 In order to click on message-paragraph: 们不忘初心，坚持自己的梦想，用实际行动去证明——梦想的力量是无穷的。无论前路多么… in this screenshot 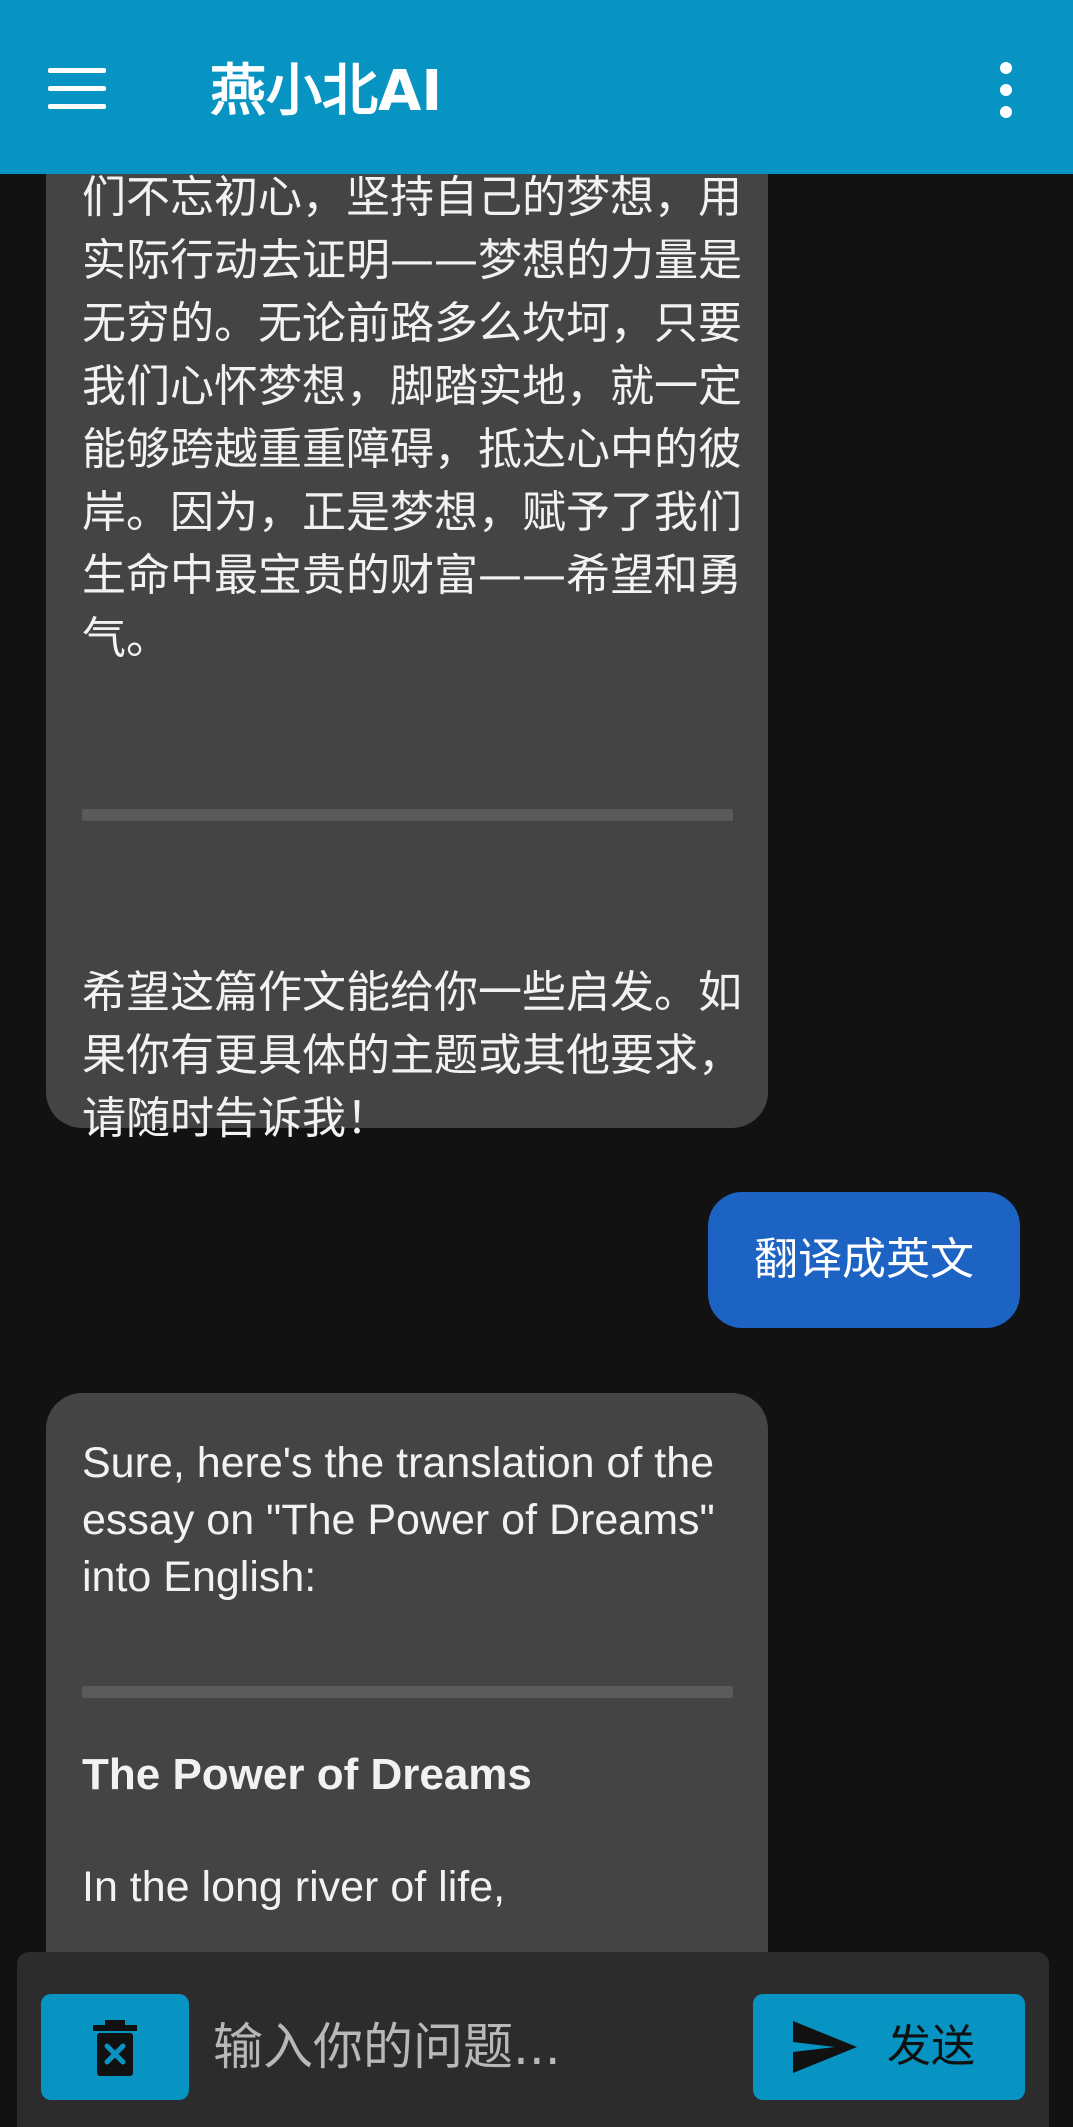, I will do `click(412, 419)`.